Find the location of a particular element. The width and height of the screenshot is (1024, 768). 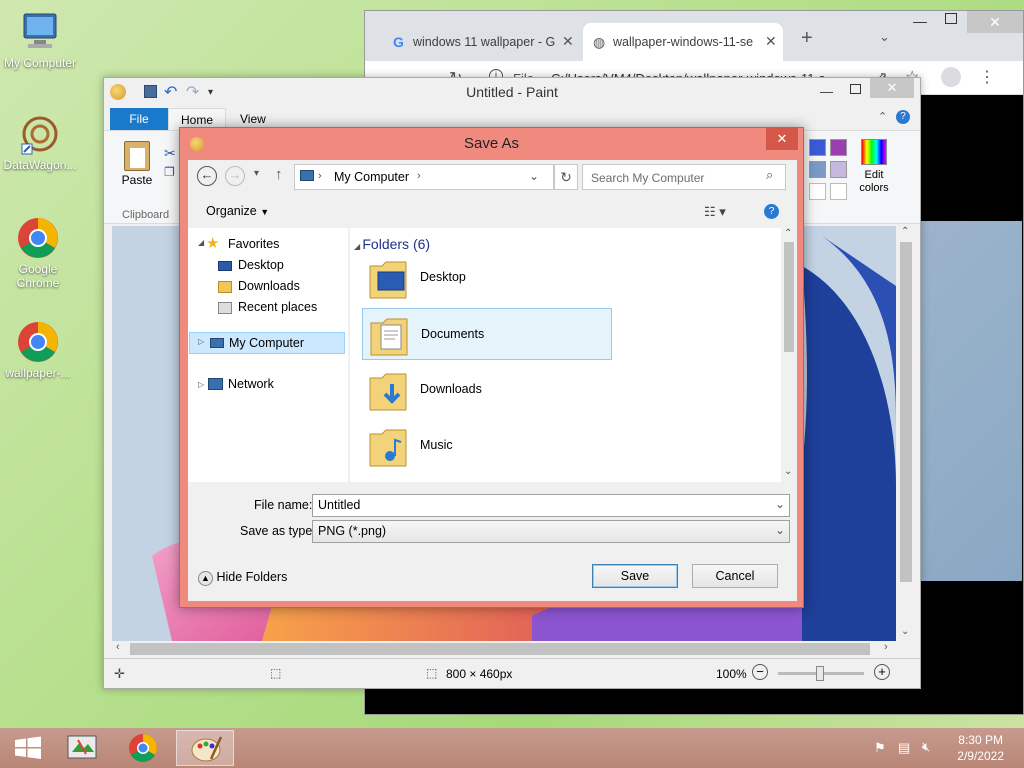

file-name-input: Untitled ⌄ is located at coordinates (551, 505).